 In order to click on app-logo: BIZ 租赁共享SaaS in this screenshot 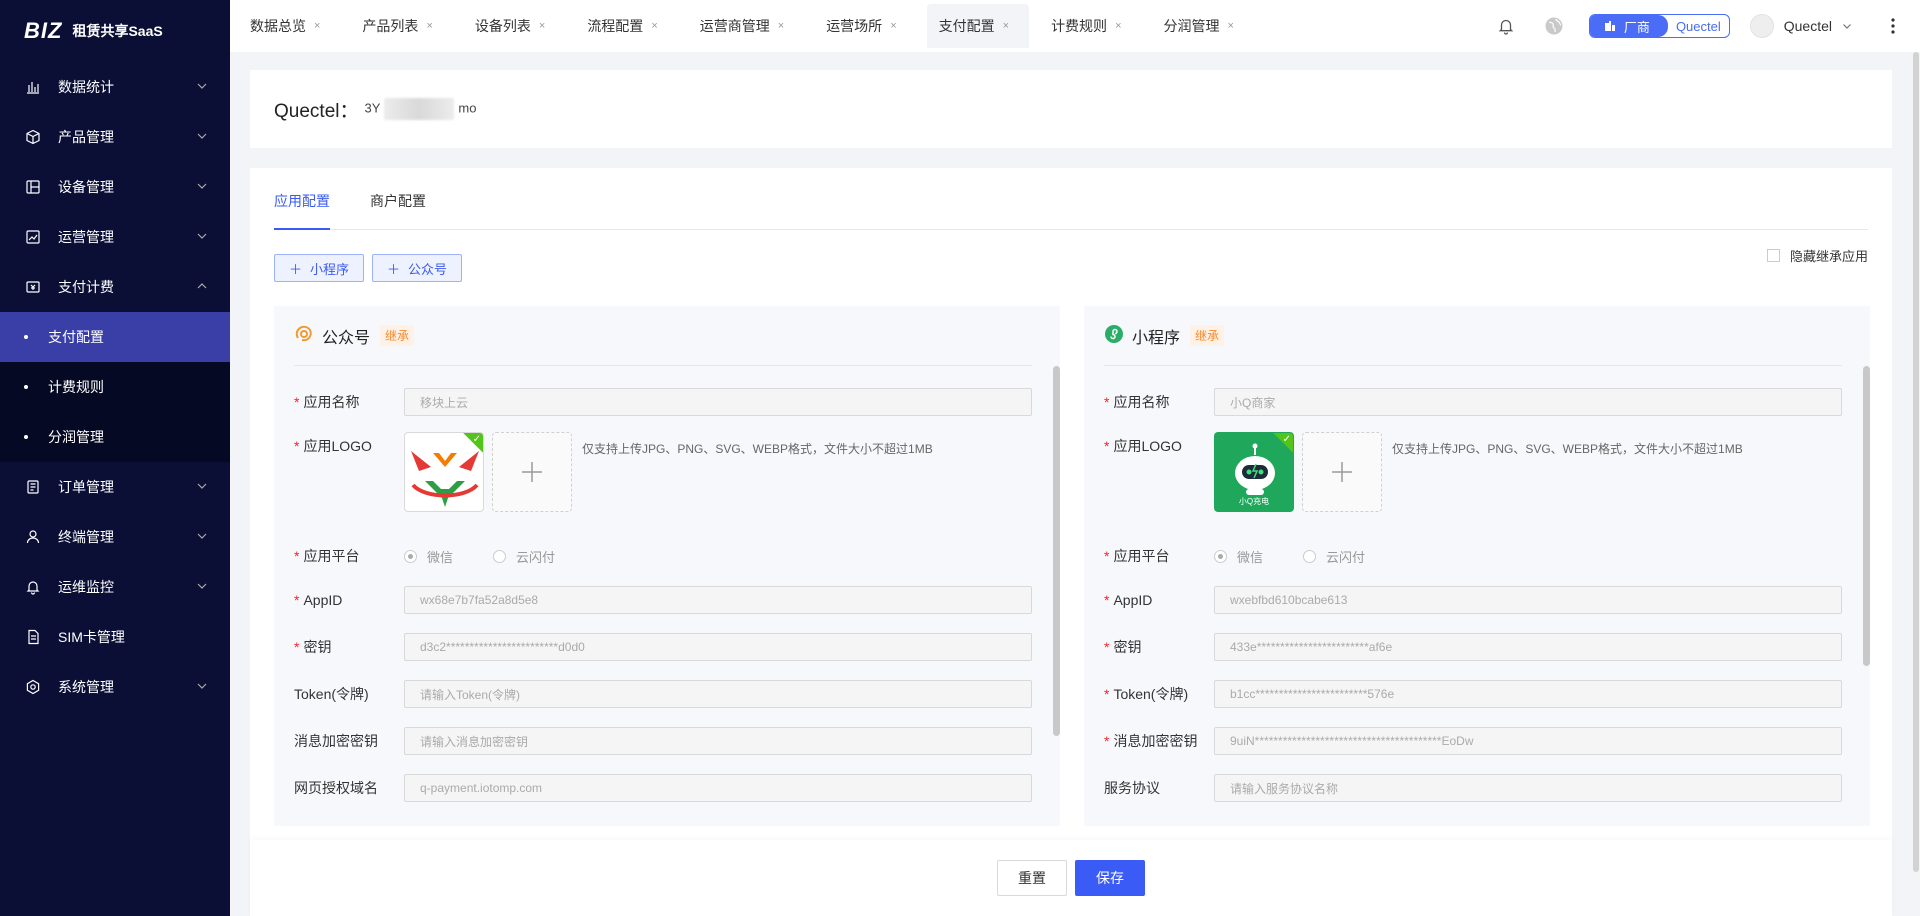, I will do `click(115, 31)`.